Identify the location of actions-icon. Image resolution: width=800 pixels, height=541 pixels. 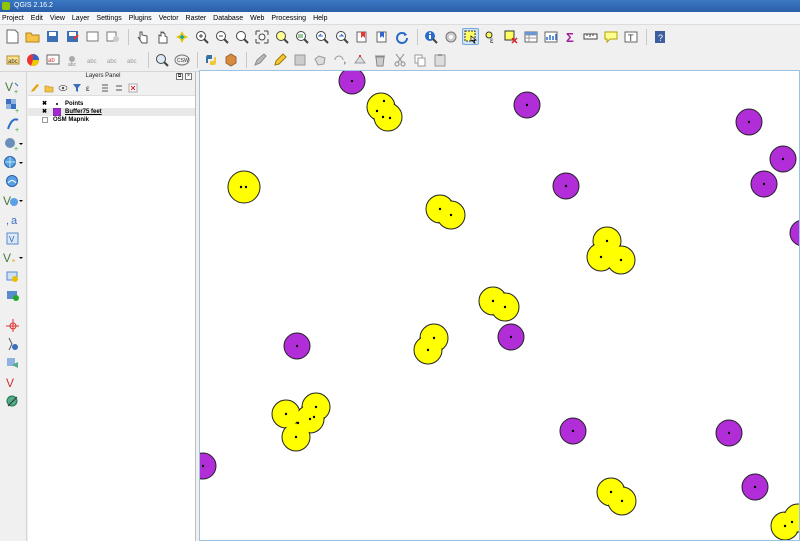
(450, 36).